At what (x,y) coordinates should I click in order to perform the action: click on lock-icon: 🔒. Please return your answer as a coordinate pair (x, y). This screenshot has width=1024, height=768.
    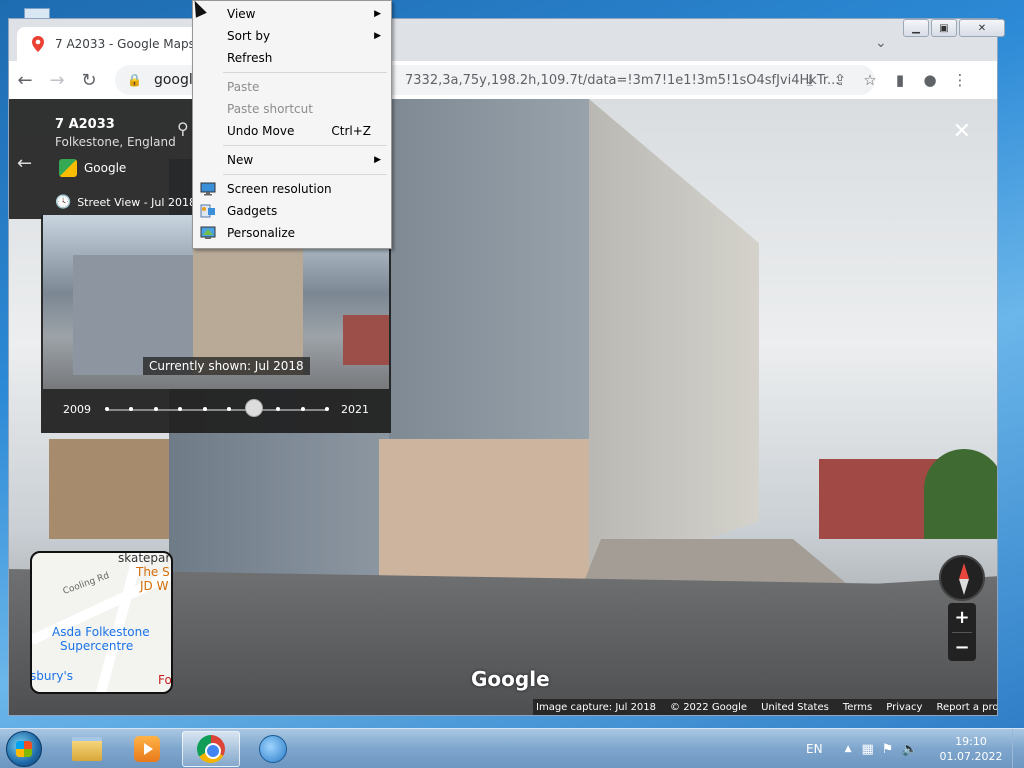
    Looking at the image, I should click on (134, 80).